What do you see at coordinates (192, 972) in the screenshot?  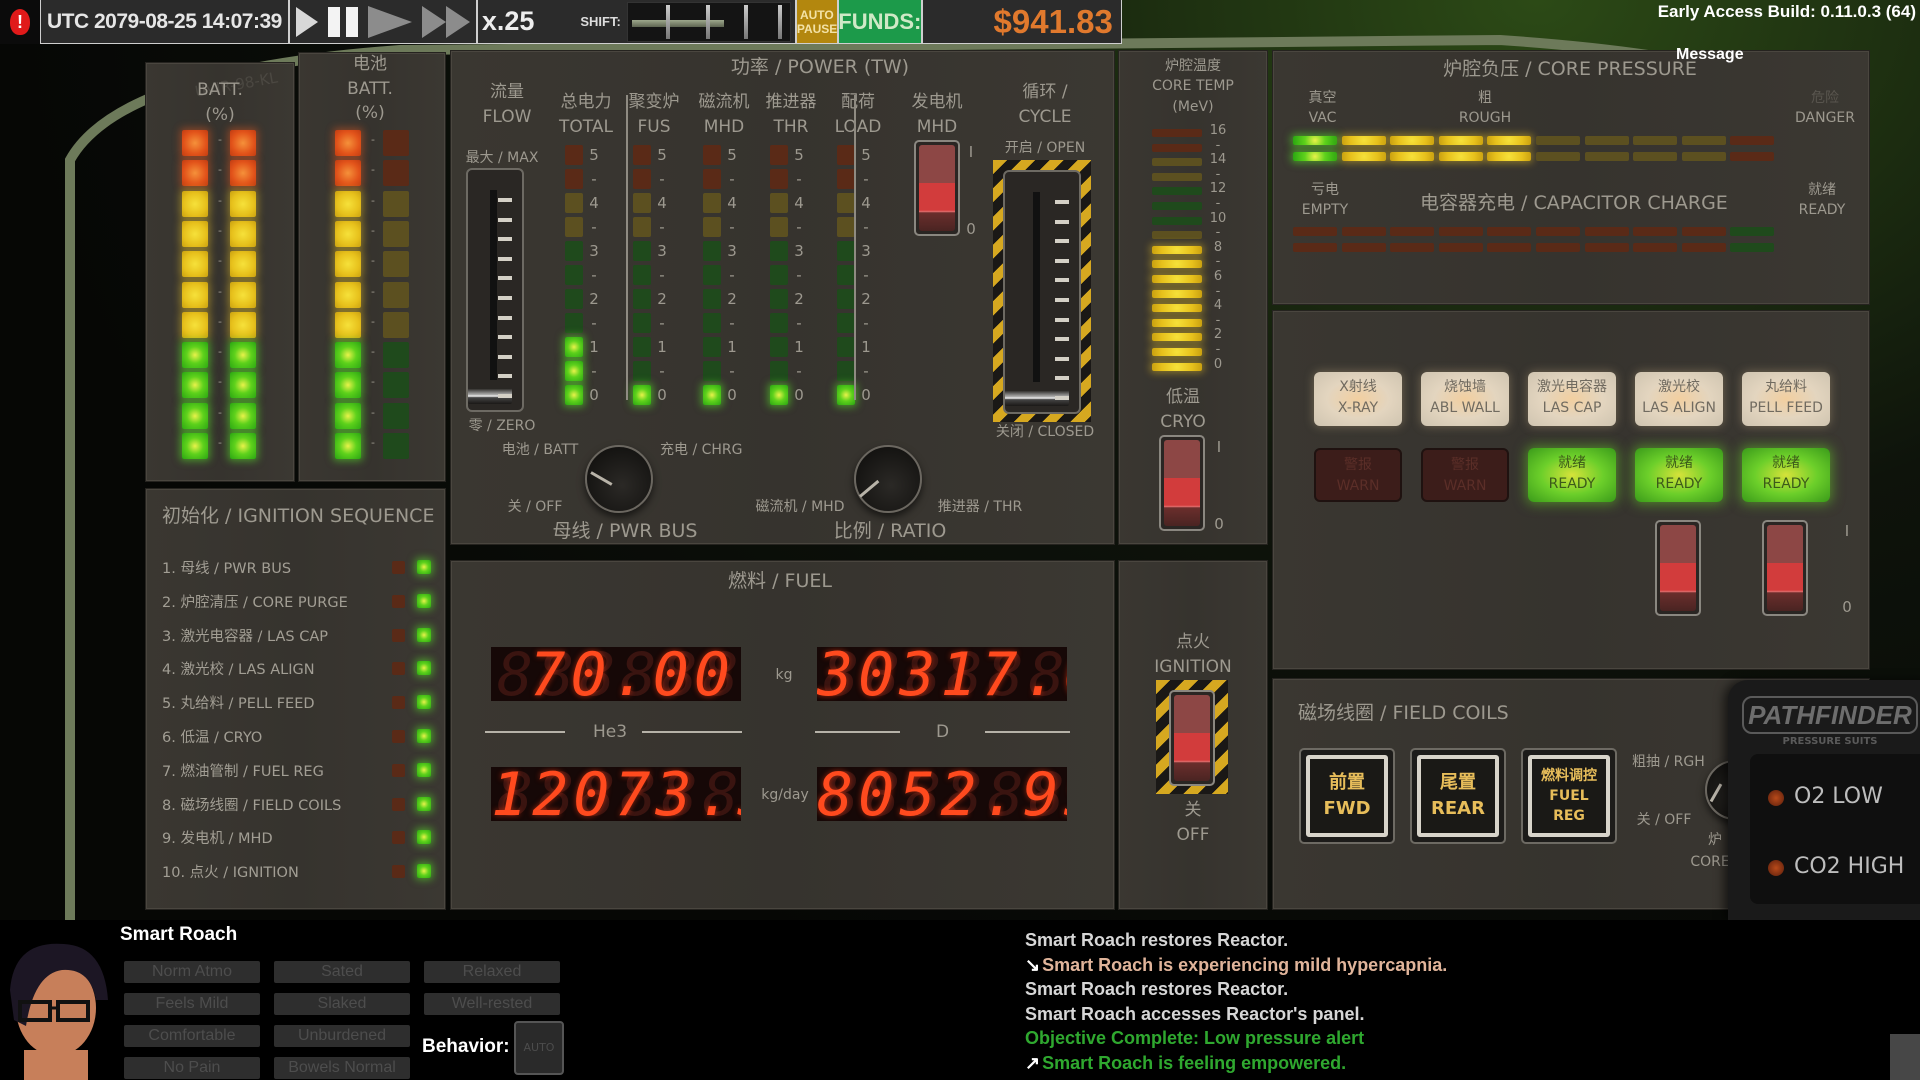 I see `crew-status-badge: Norm Atmo` at bounding box center [192, 972].